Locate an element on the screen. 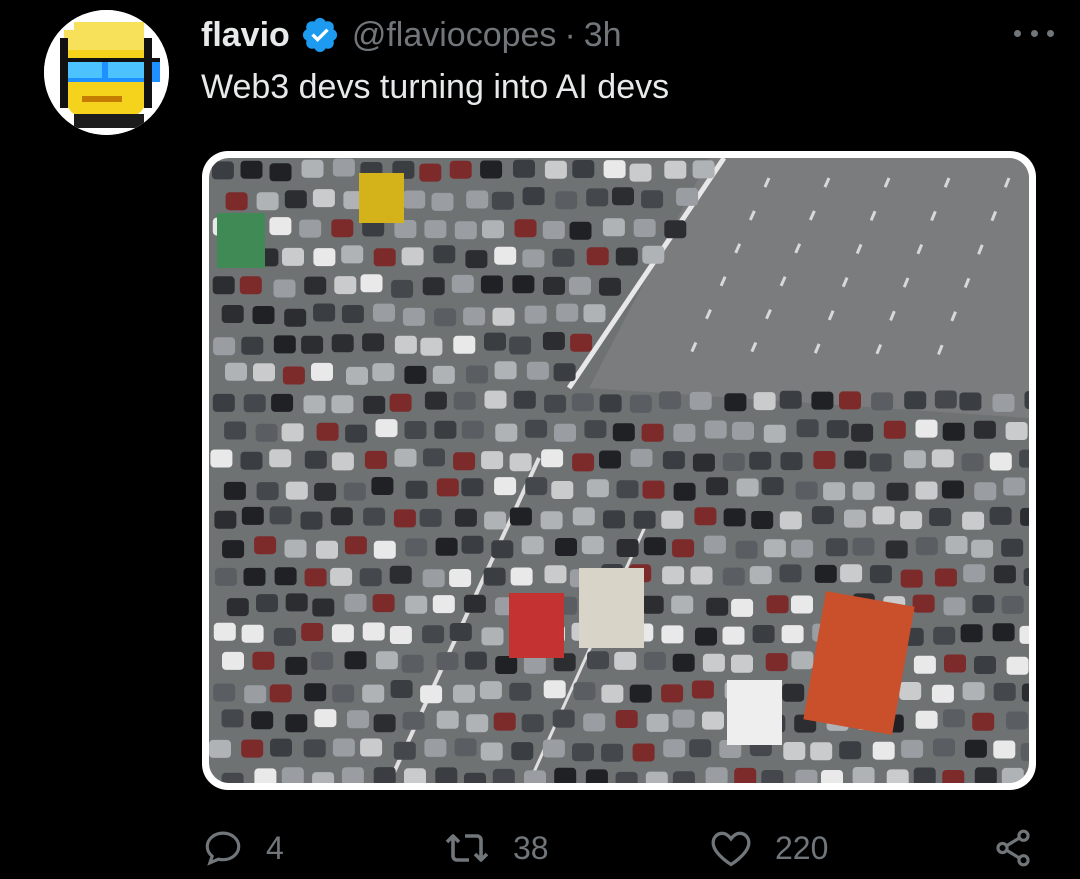  like-button: 220 is located at coordinates (768, 848).